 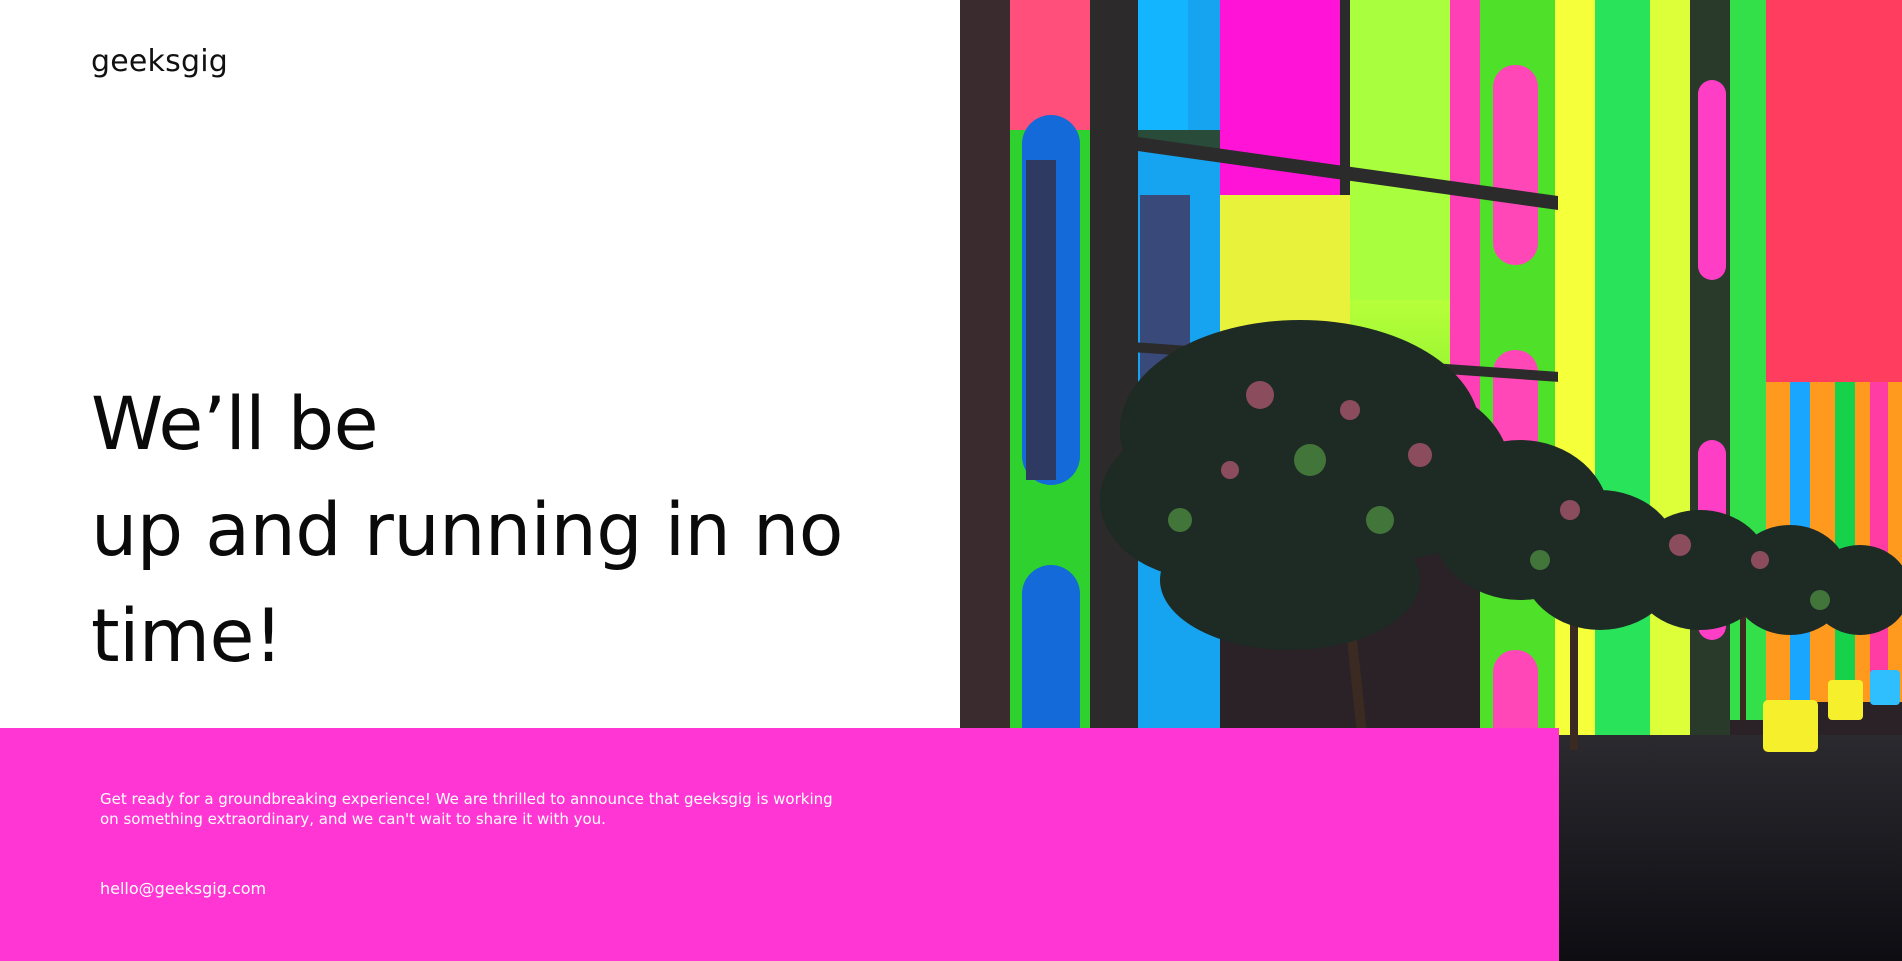 I want to click on decorative-red-block, so click(x=1834, y=191).